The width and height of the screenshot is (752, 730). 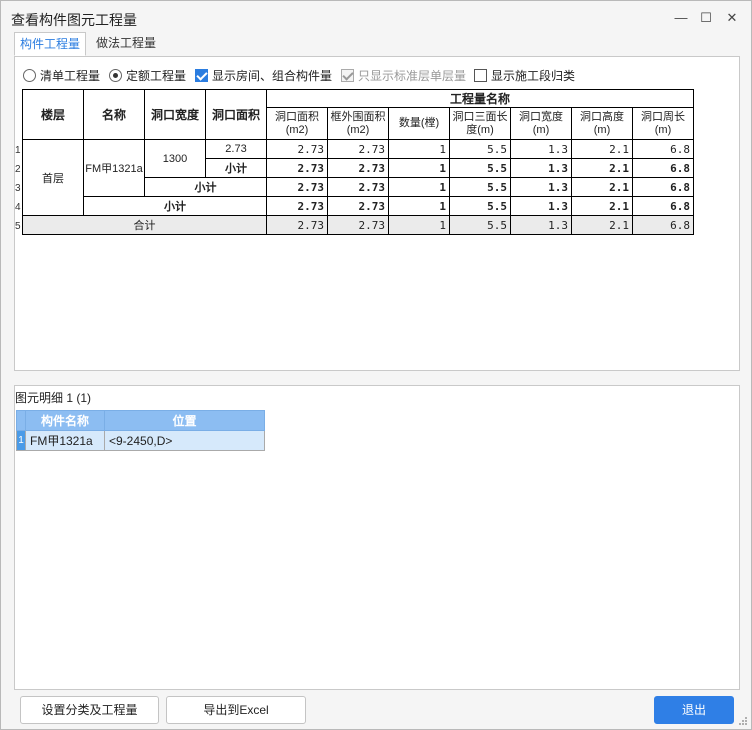 What do you see at coordinates (376, 17) in the screenshot?
I see `title-bar: 查看构件图元工程量 — ☐ ✕` at bounding box center [376, 17].